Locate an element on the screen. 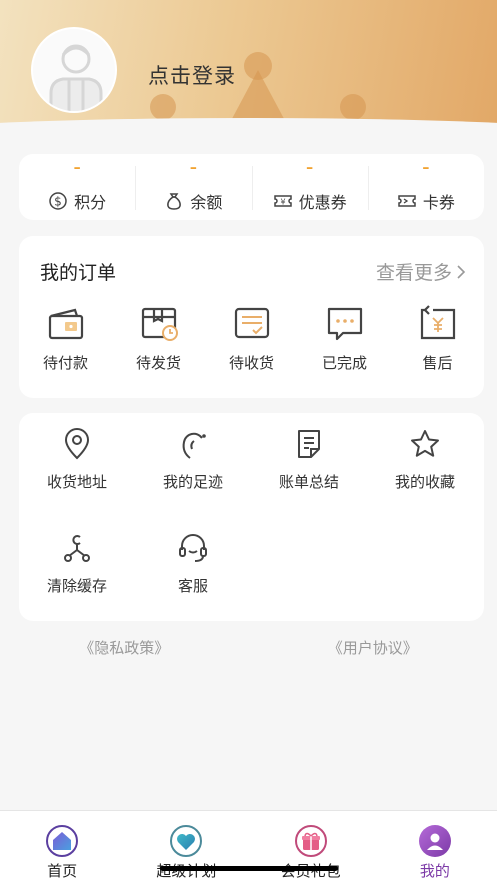 The image size is (497, 883). view-more-label: 查看更多 is located at coordinates (413, 273).